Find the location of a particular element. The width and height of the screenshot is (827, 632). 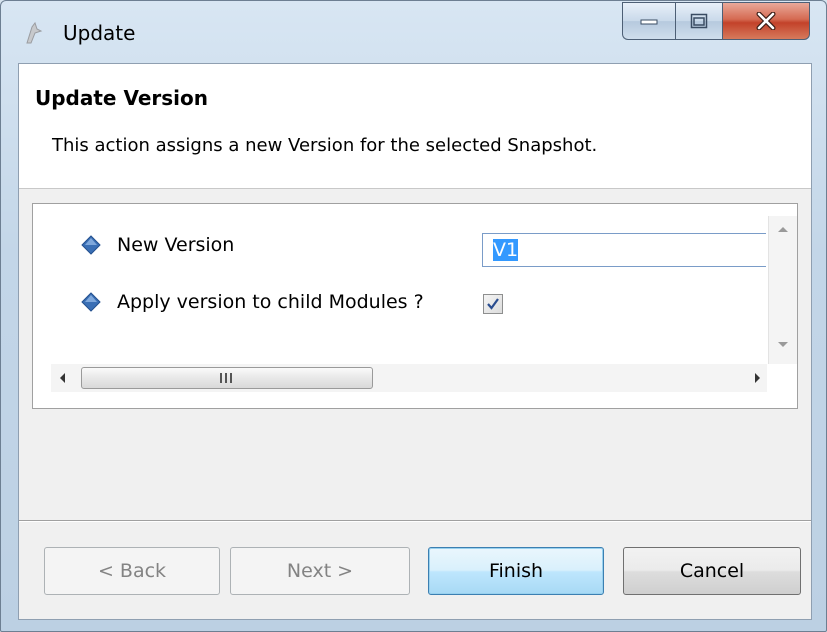

scroll-up-arrow is located at coordinates (783, 229).